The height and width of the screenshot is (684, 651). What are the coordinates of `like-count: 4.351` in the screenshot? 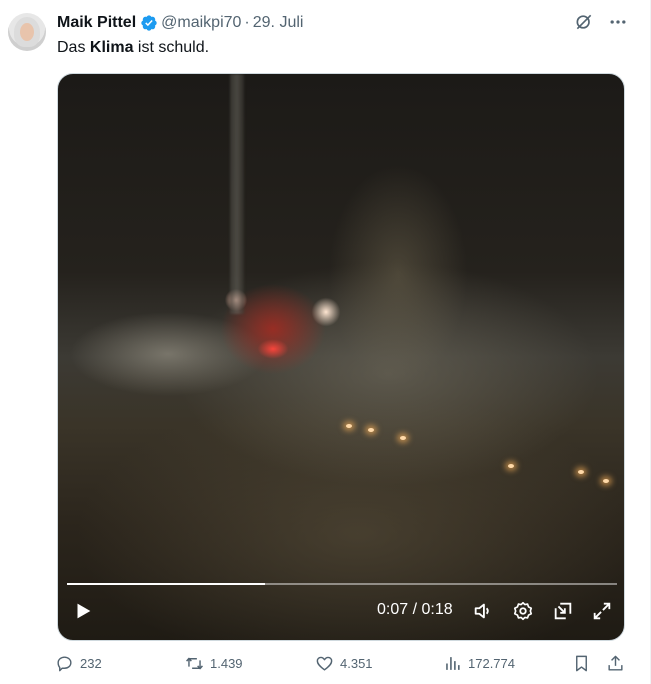 It's located at (356, 663).